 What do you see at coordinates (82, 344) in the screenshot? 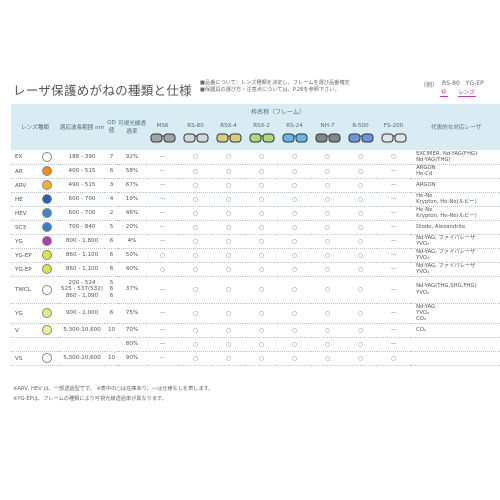
I see `wavelength-cell` at bounding box center [82, 344].